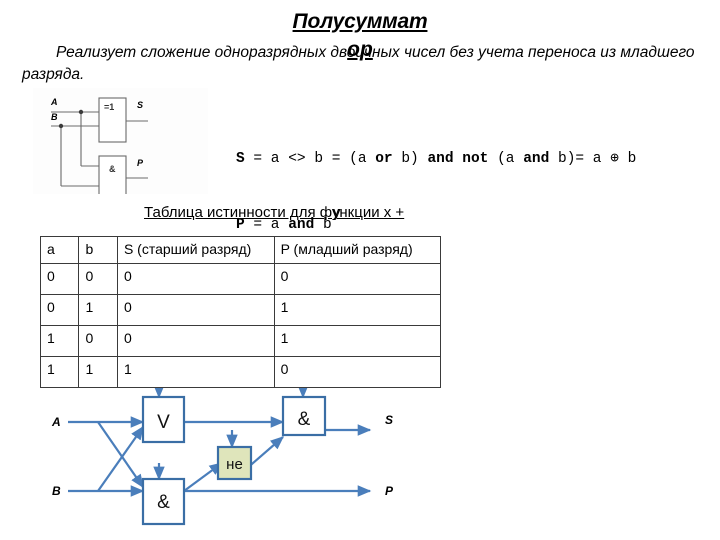  Describe the element at coordinates (163, 422) in the screenshot. I see `or-gate-label: V` at that location.